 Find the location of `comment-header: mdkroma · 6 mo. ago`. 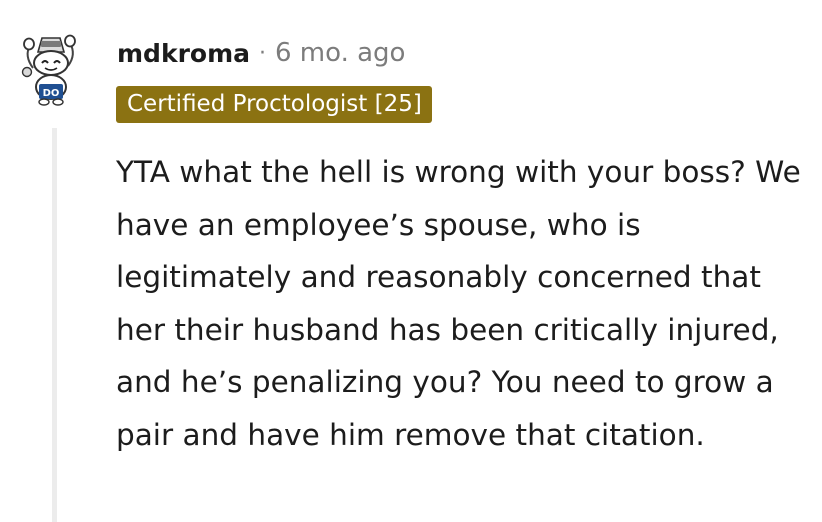

comment-header: mdkroma · 6 mo. ago is located at coordinates (261, 53).